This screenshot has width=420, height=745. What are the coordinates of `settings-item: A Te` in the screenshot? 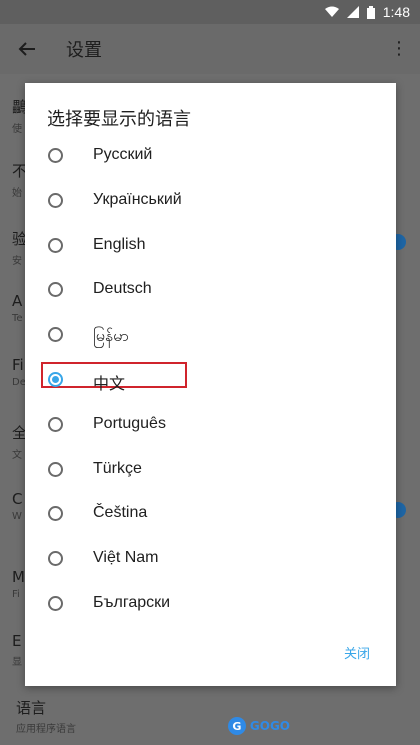 It's located at (17, 308).